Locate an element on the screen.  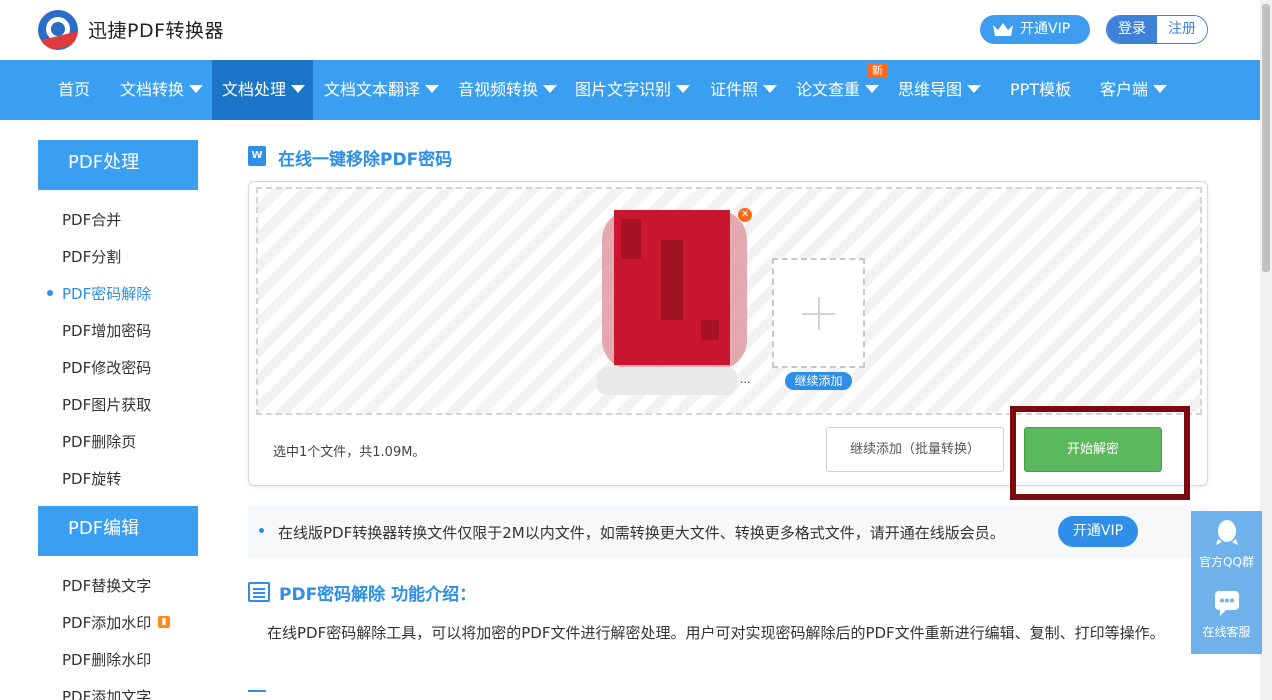
nav-label: PPT模板 is located at coordinates (1041, 89).